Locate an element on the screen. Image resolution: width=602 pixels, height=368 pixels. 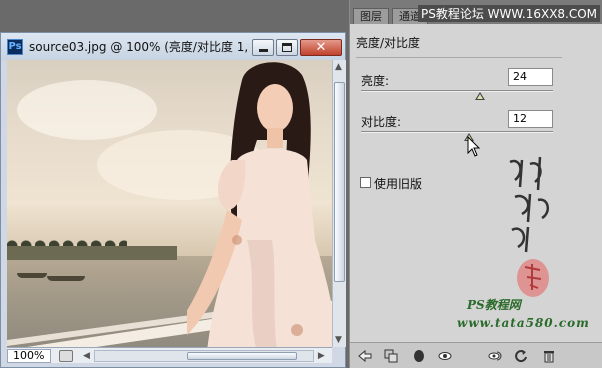
legacy-checkbox is located at coordinates (365, 182).